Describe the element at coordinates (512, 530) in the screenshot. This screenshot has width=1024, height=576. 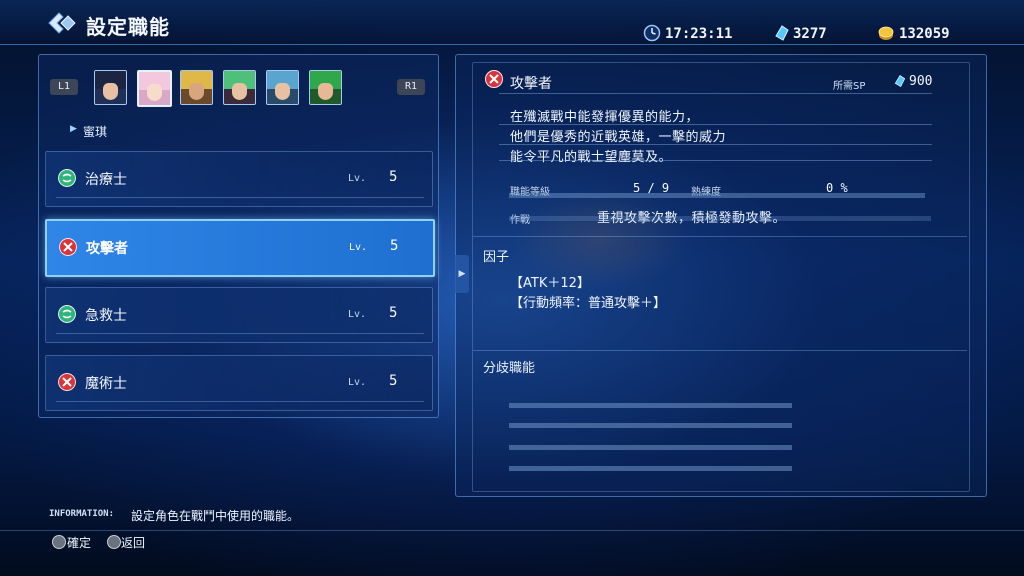
I see `footer-divider` at that location.